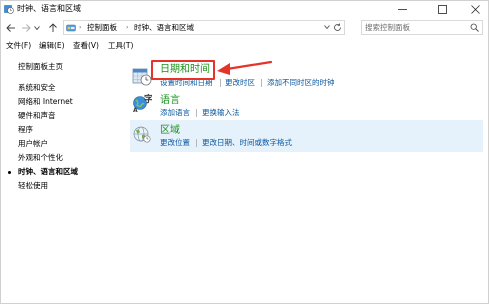 This screenshot has width=489, height=304. Describe the element at coordinates (474, 27) in the screenshot. I see `search-icon` at that location.